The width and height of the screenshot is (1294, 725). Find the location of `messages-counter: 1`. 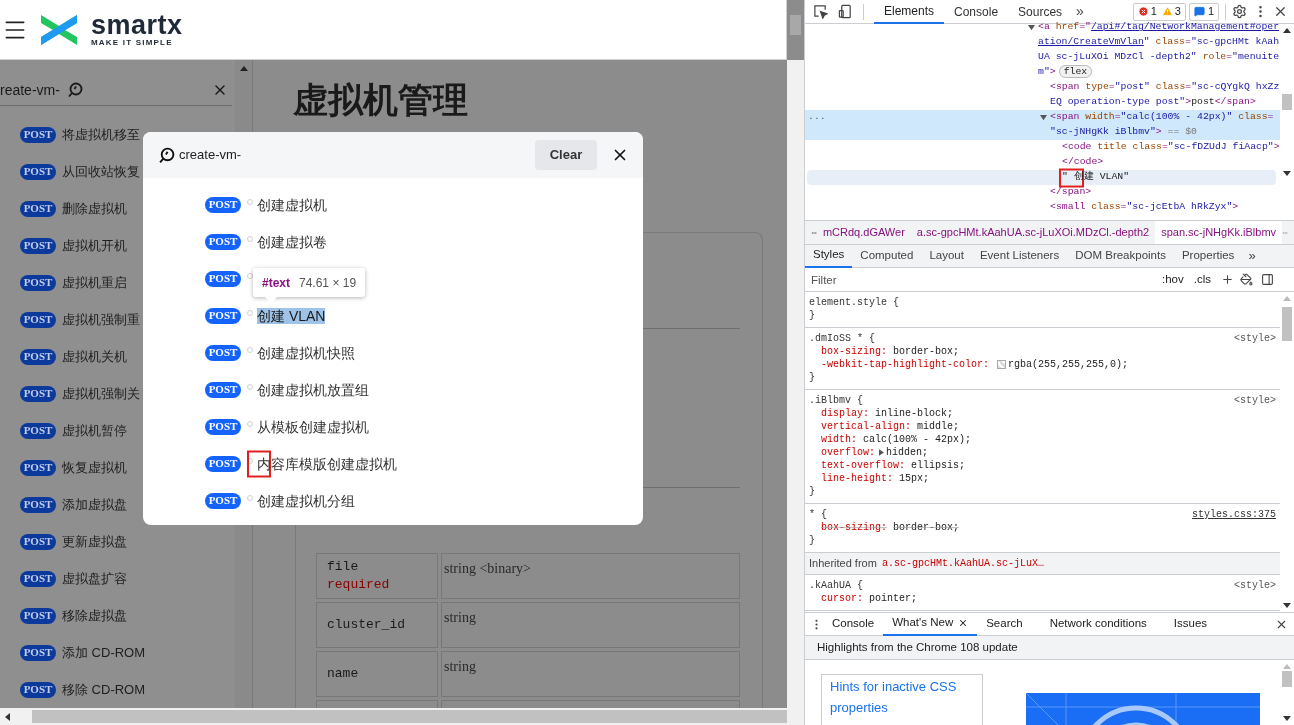

messages-counter: 1 is located at coordinates (1203, 11).